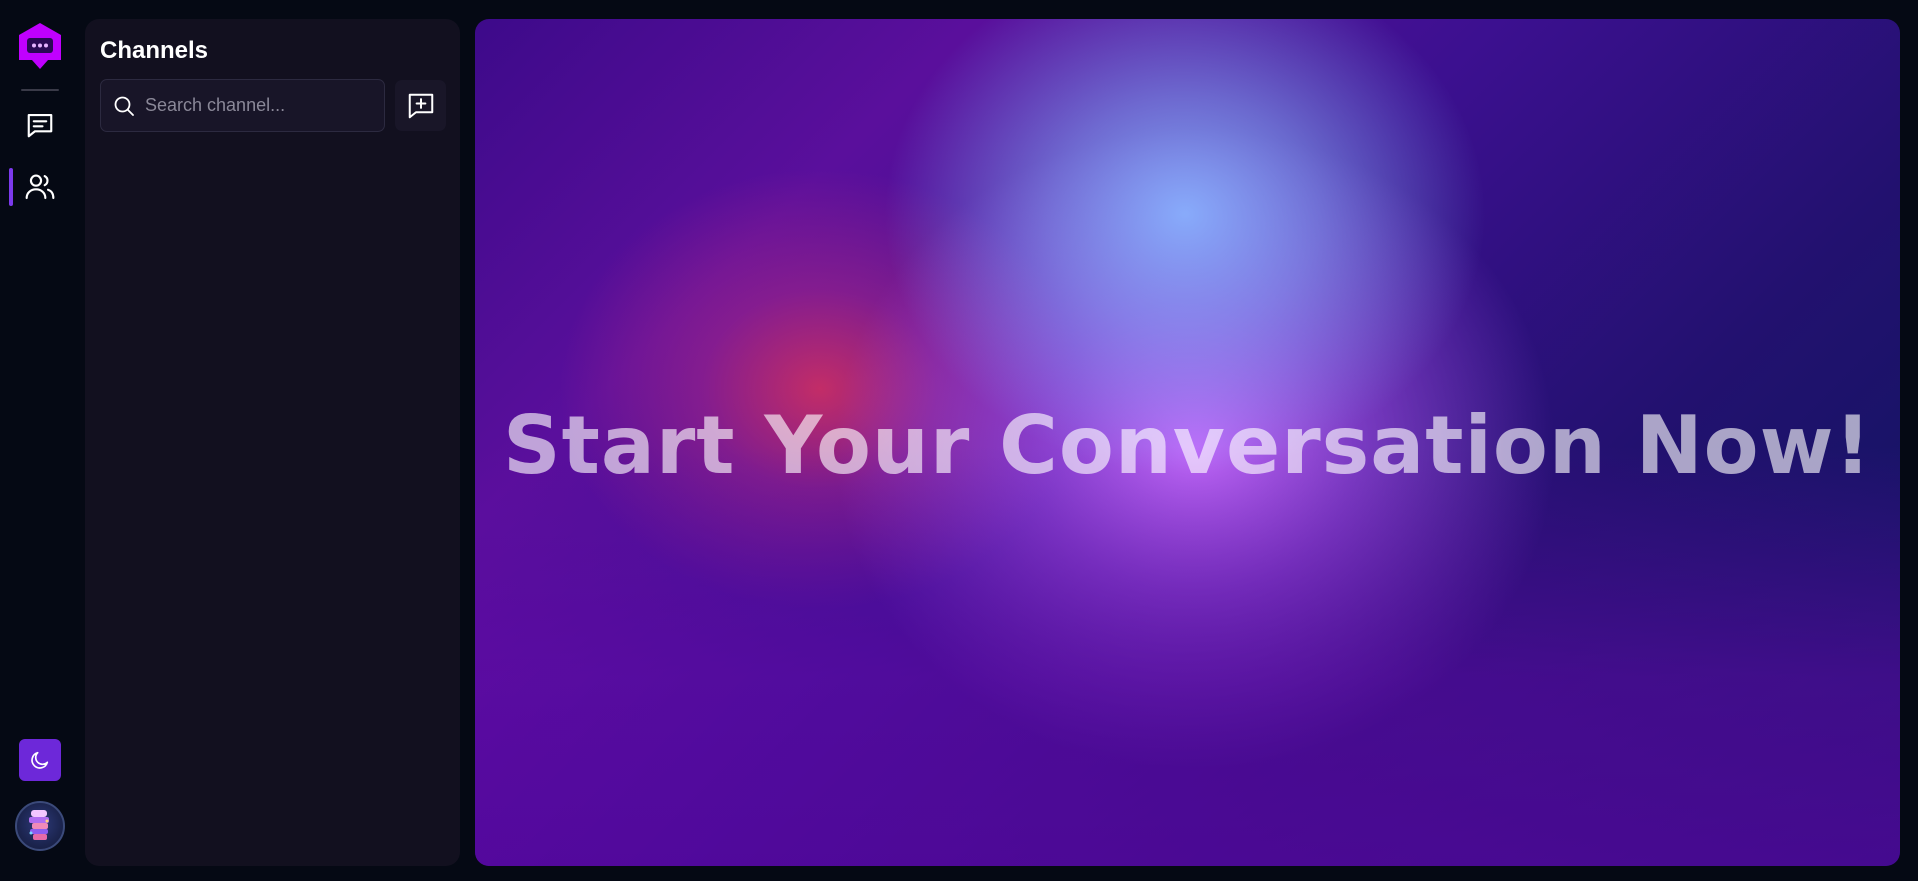  I want to click on active-indicator, so click(11, 187).